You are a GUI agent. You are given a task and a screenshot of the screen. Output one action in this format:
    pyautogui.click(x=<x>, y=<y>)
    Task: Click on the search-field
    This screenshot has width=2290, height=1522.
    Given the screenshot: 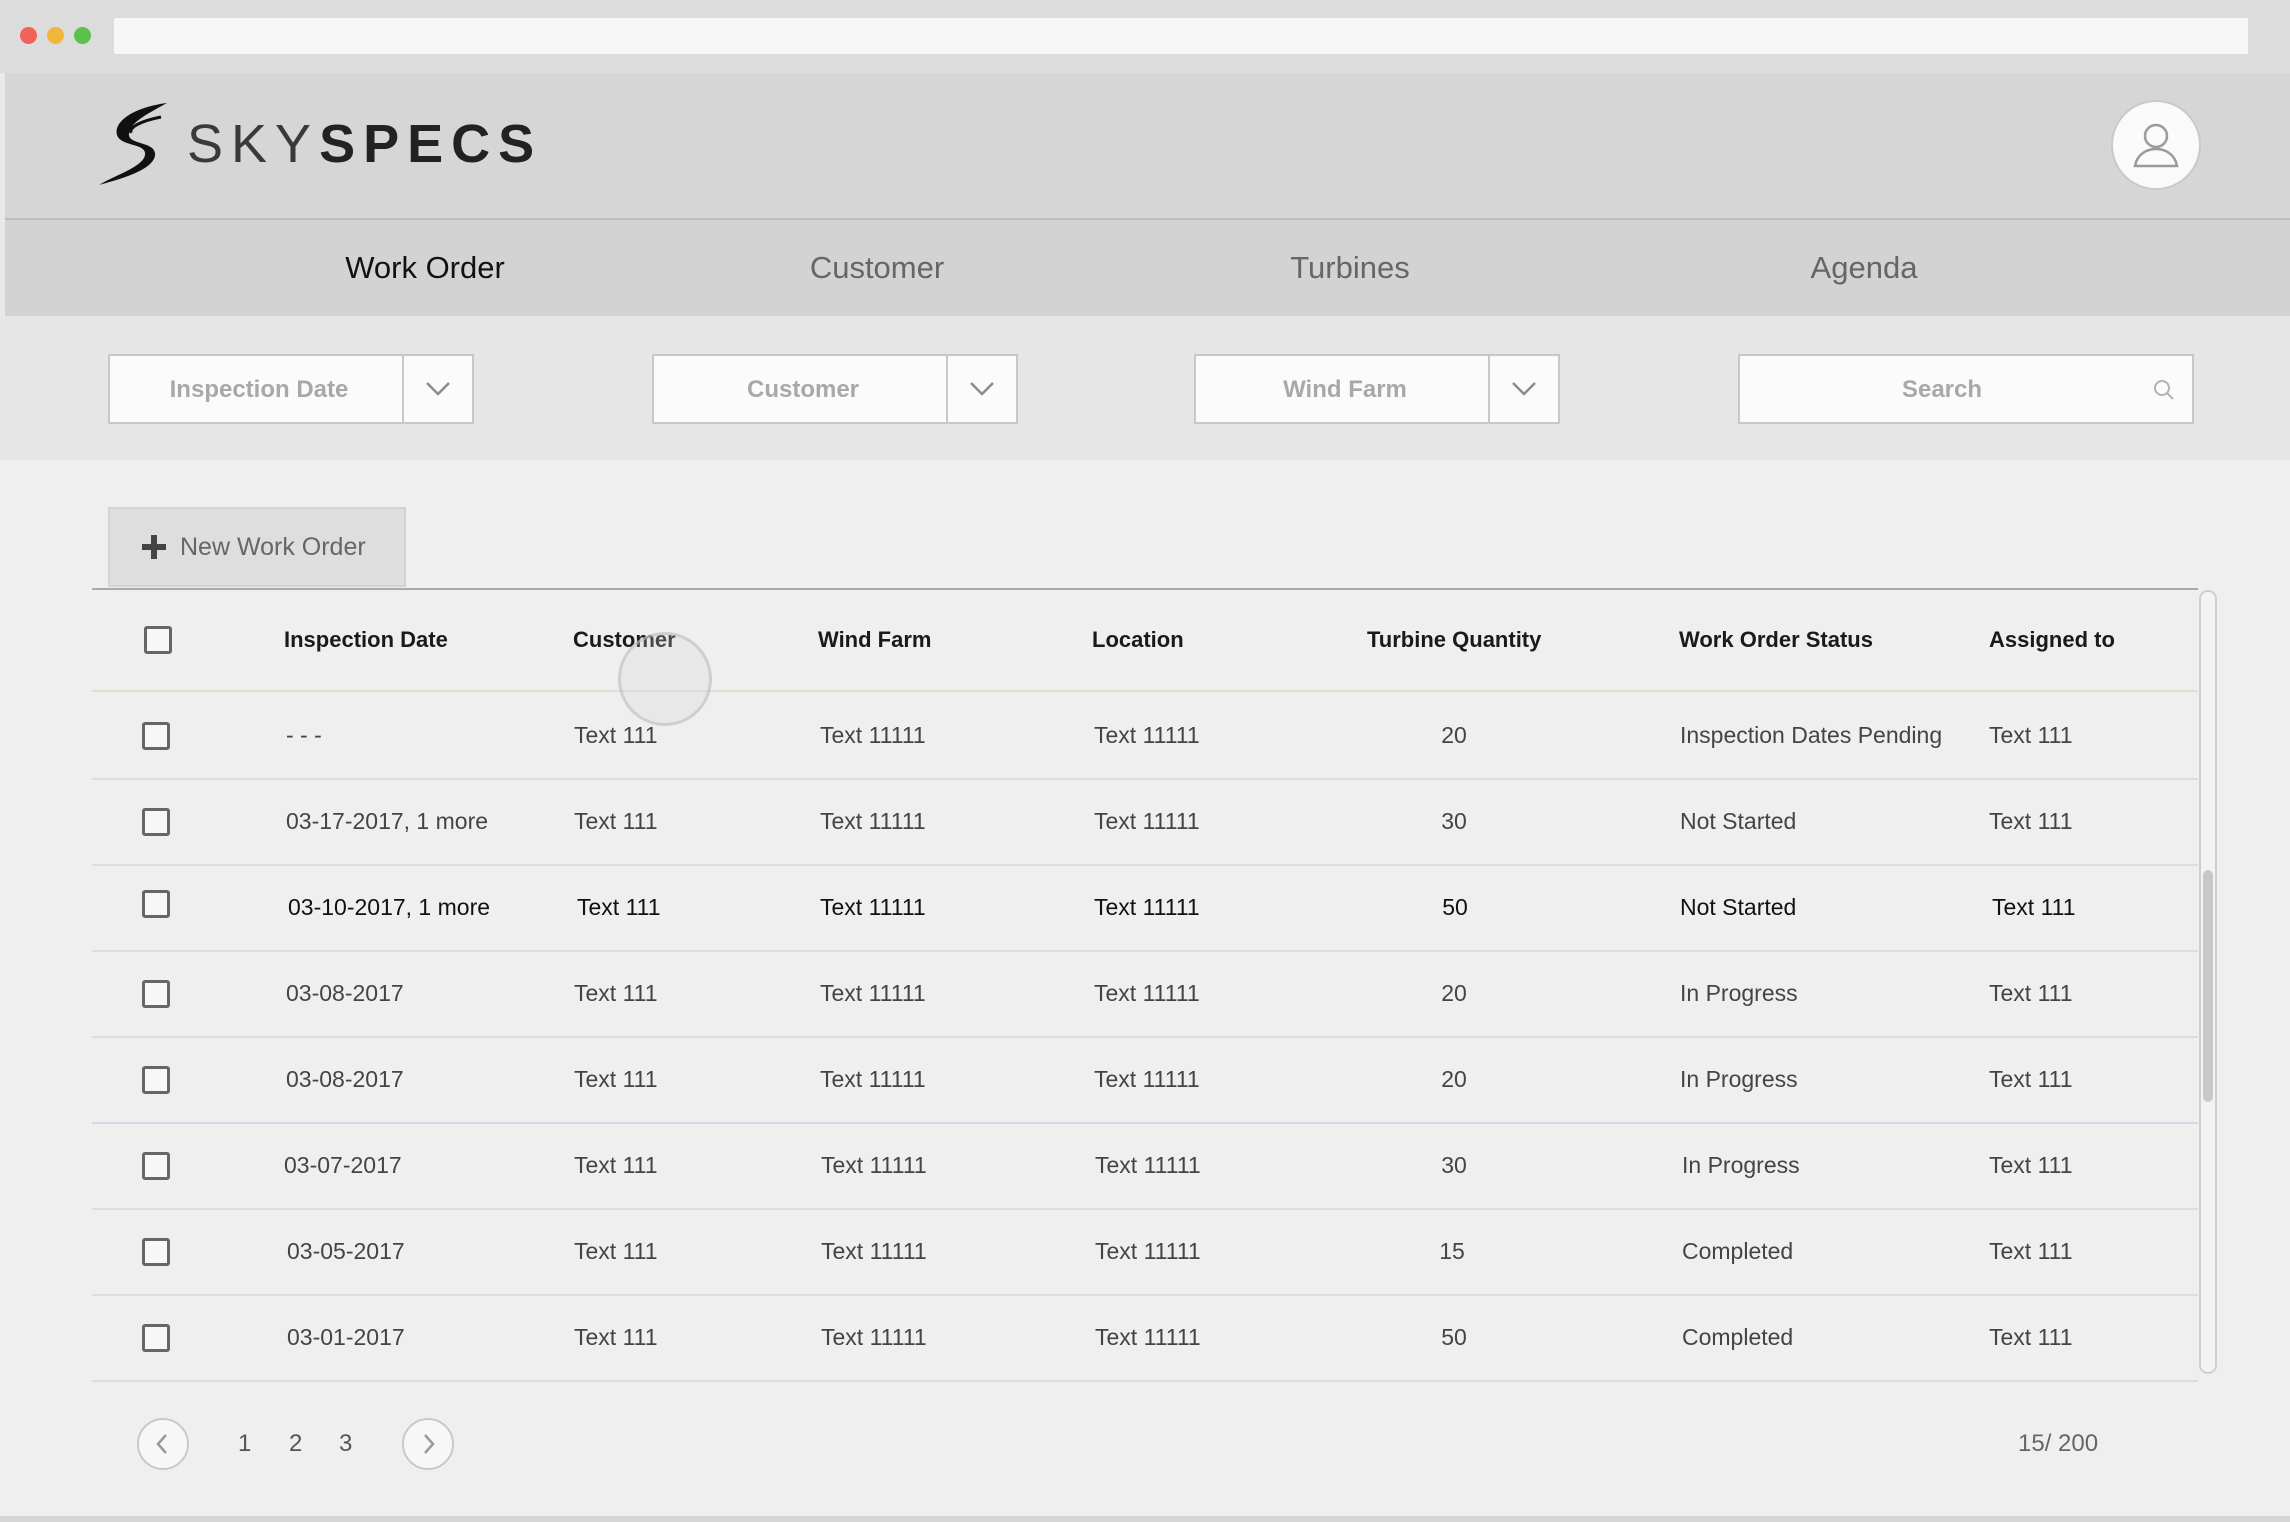 What is the action you would take?
    pyautogui.click(x=1966, y=389)
    